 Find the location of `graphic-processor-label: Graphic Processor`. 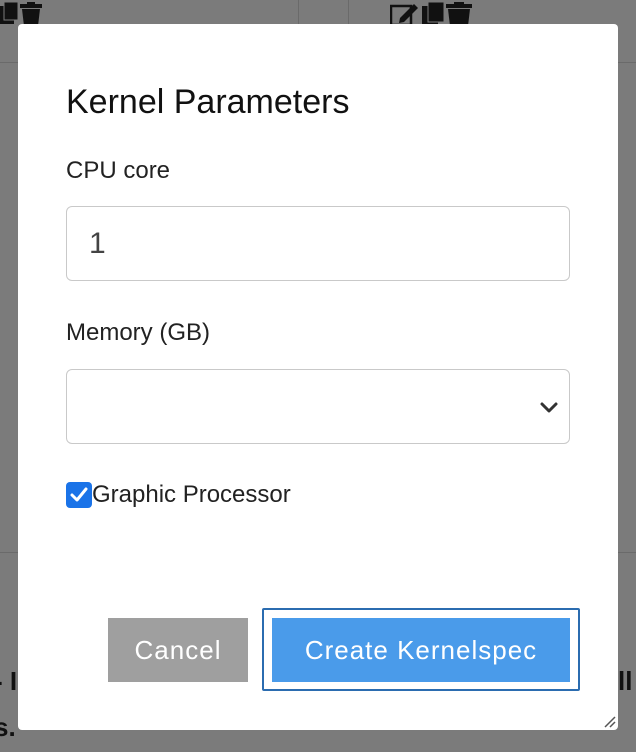

graphic-processor-label: Graphic Processor is located at coordinates (191, 494).